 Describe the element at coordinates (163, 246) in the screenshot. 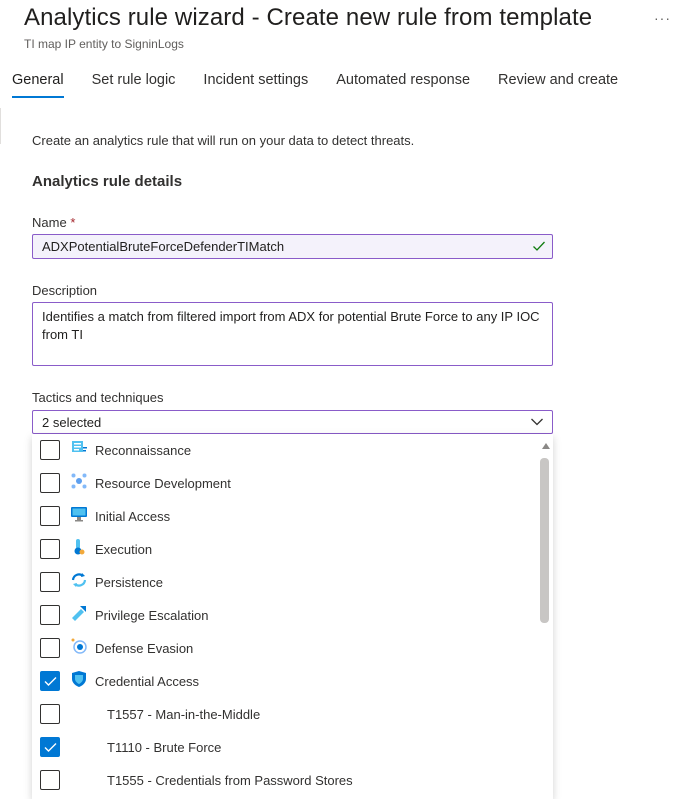

I see `name-input-value: ADXPotentialBruteForceDefenderTIMatch` at that location.